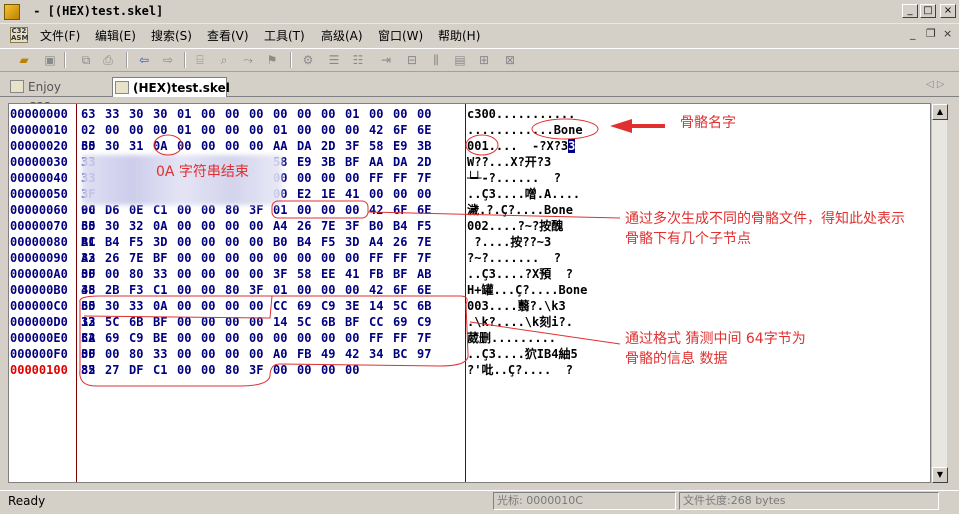 Image resolution: width=959 pixels, height=514 pixels. Describe the element at coordinates (460, 60) in the screenshot. I see `rows-icon: ▤` at that location.